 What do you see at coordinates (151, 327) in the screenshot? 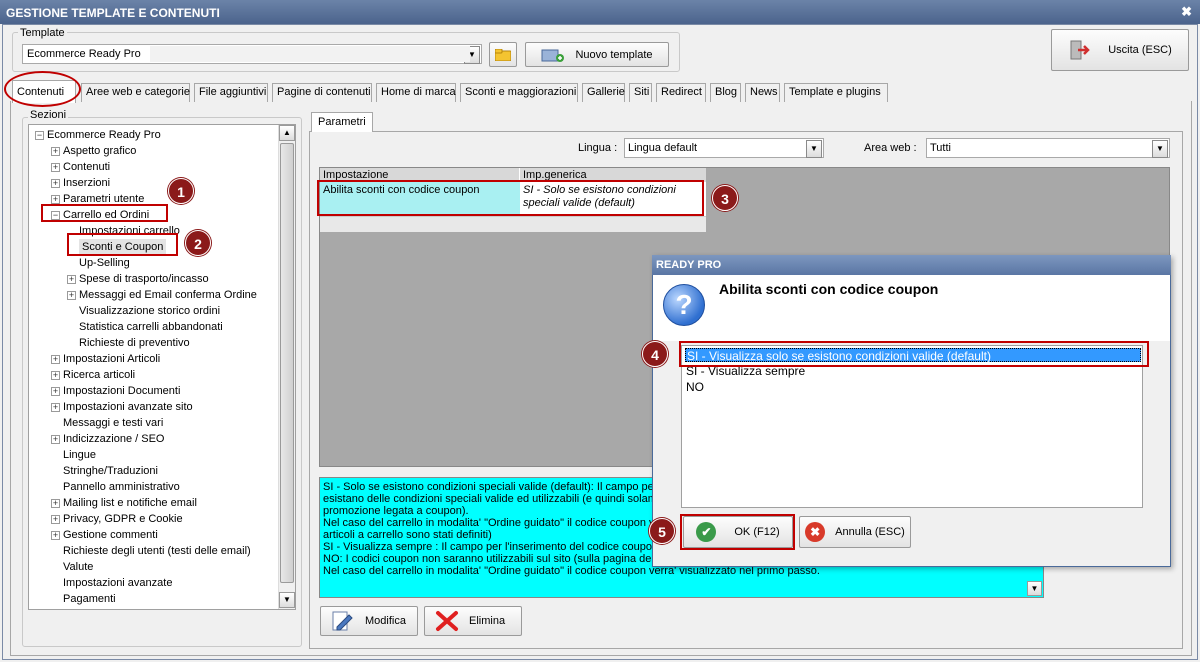
I see `tree-item: Statistica carrelli abbandonati` at bounding box center [151, 327].